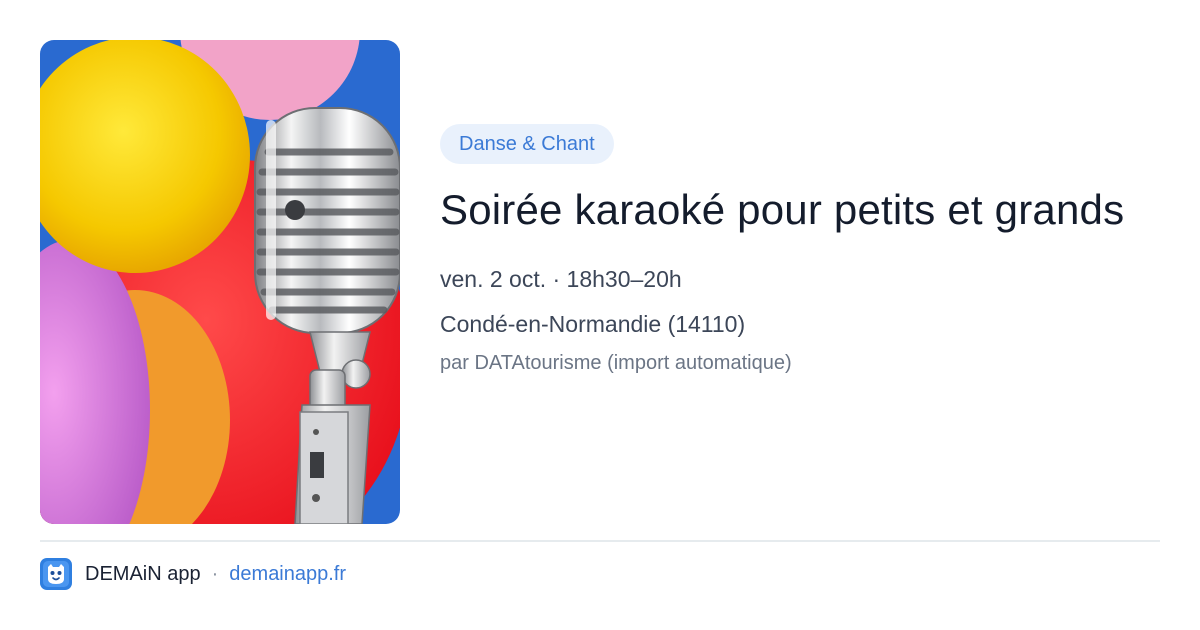  Describe the element at coordinates (56, 574) in the screenshot. I see `demain-app-logo-icon` at that location.